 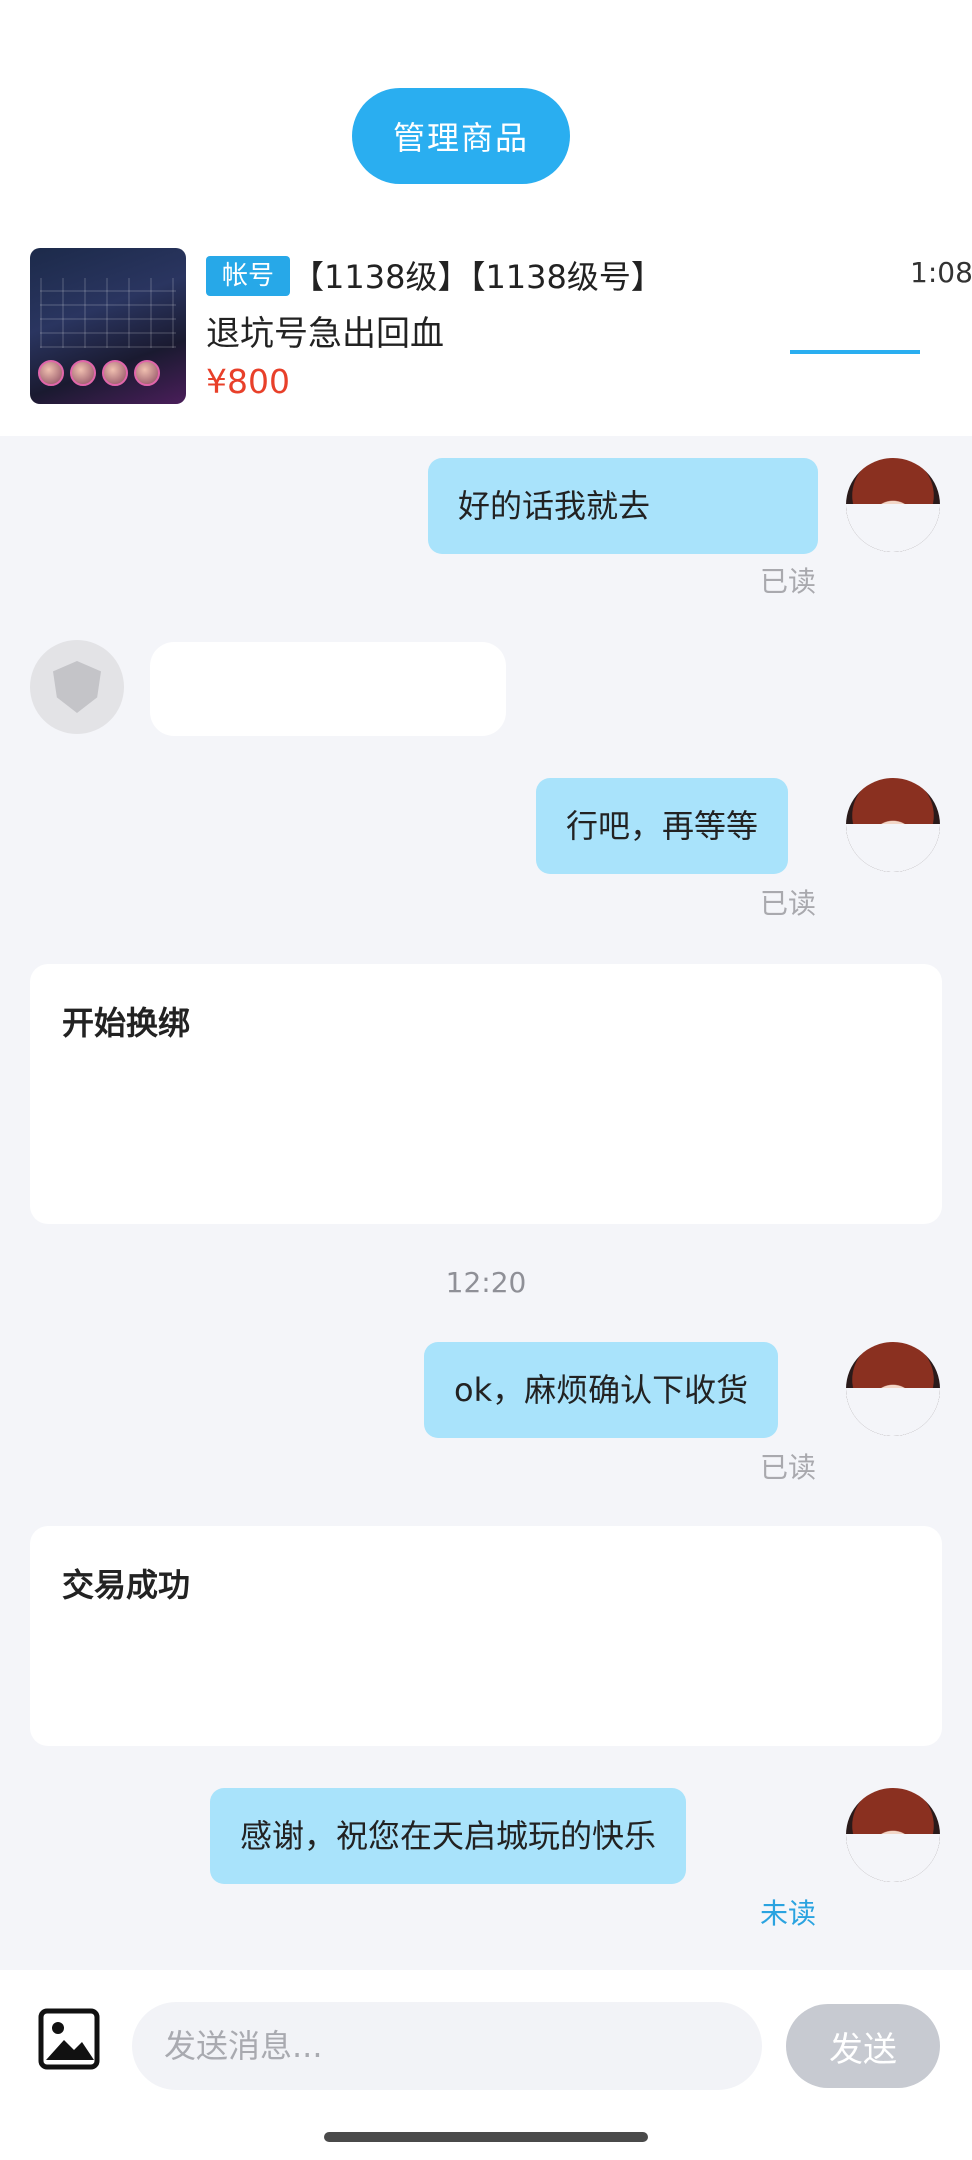 What do you see at coordinates (477, 277) in the screenshot?
I see `product-level-tags: 【1138级】【1138级号】` at bounding box center [477, 277].